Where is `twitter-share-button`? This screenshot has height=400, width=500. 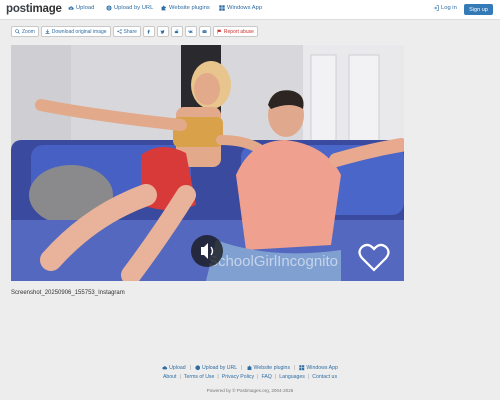 twitter-share-button is located at coordinates (162, 31).